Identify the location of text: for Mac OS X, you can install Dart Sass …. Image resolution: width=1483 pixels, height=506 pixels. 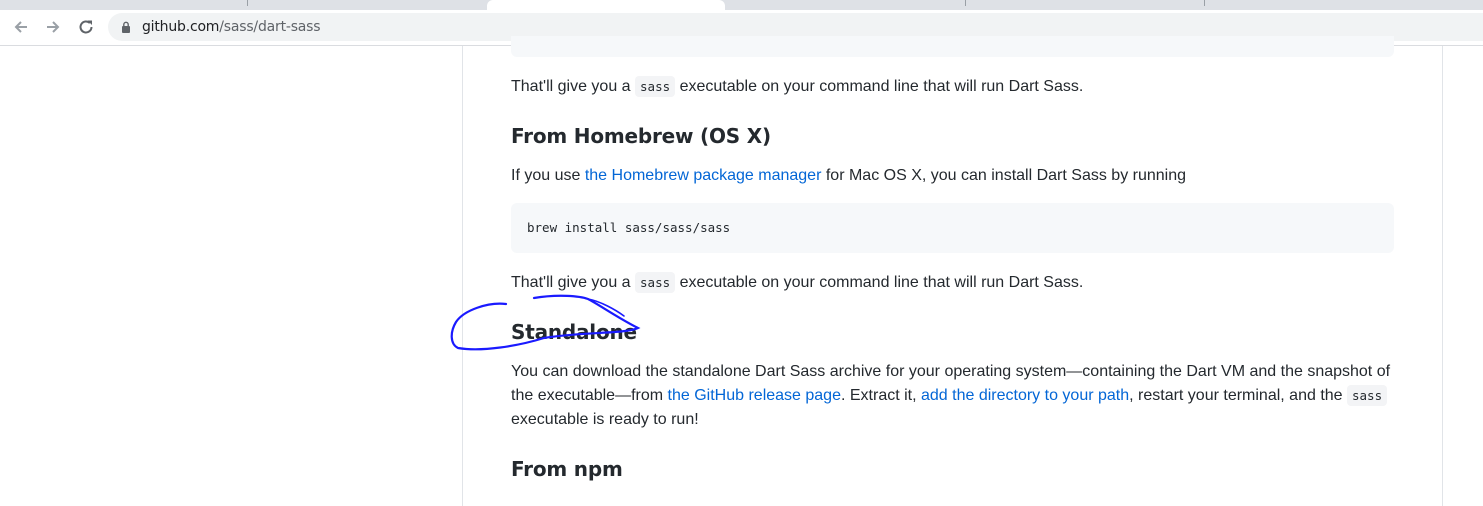
(1004, 175).